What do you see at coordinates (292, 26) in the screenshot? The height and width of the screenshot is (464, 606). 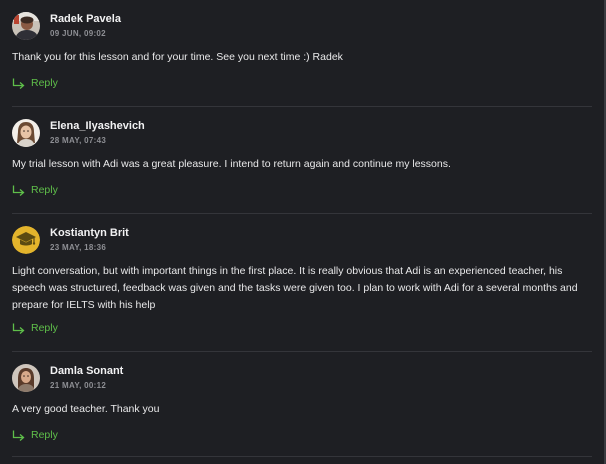 I see `comment-header: Radek Pavela 09 JUN, 09:02` at bounding box center [292, 26].